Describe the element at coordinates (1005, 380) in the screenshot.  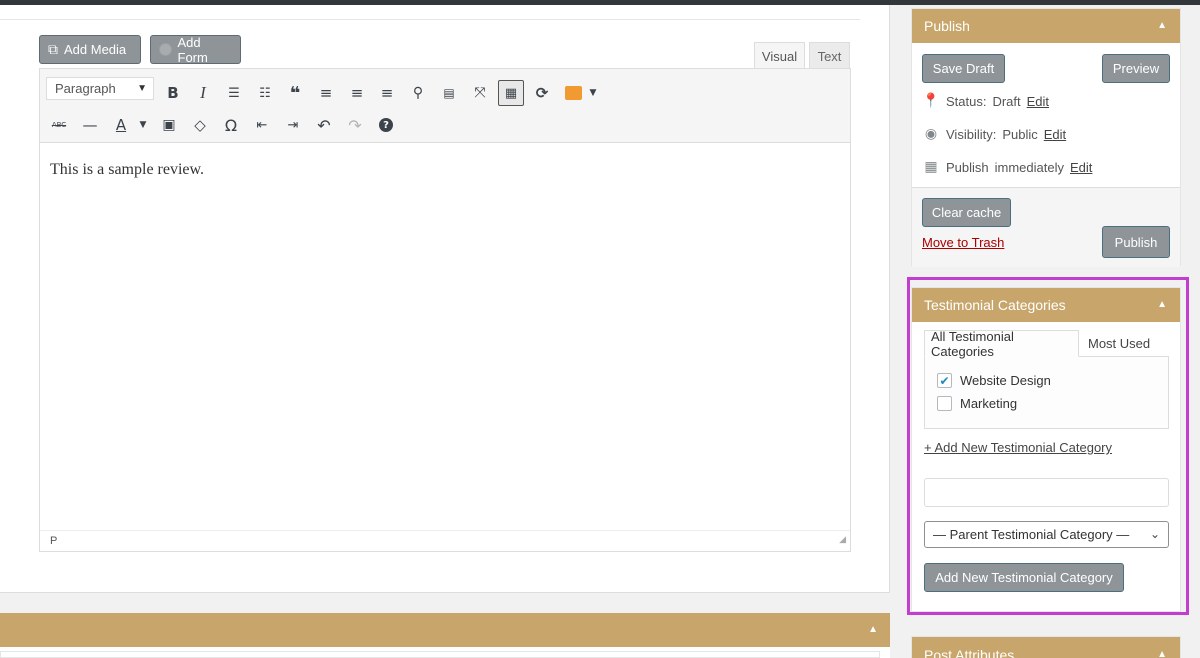
I see `category-label: Website Design` at that location.